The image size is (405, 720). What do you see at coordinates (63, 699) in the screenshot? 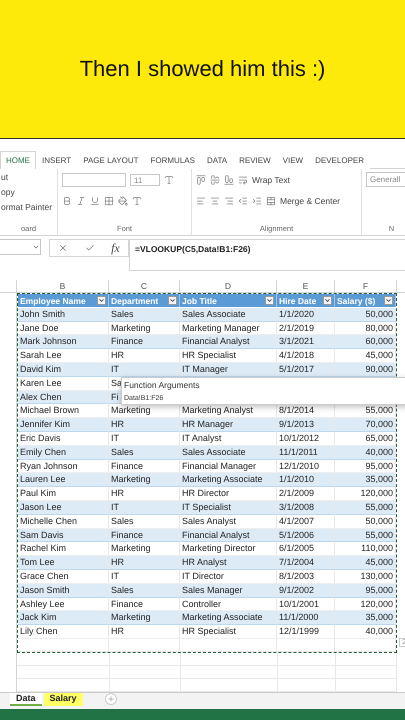
I see `sheet-tab: Salary` at bounding box center [63, 699].